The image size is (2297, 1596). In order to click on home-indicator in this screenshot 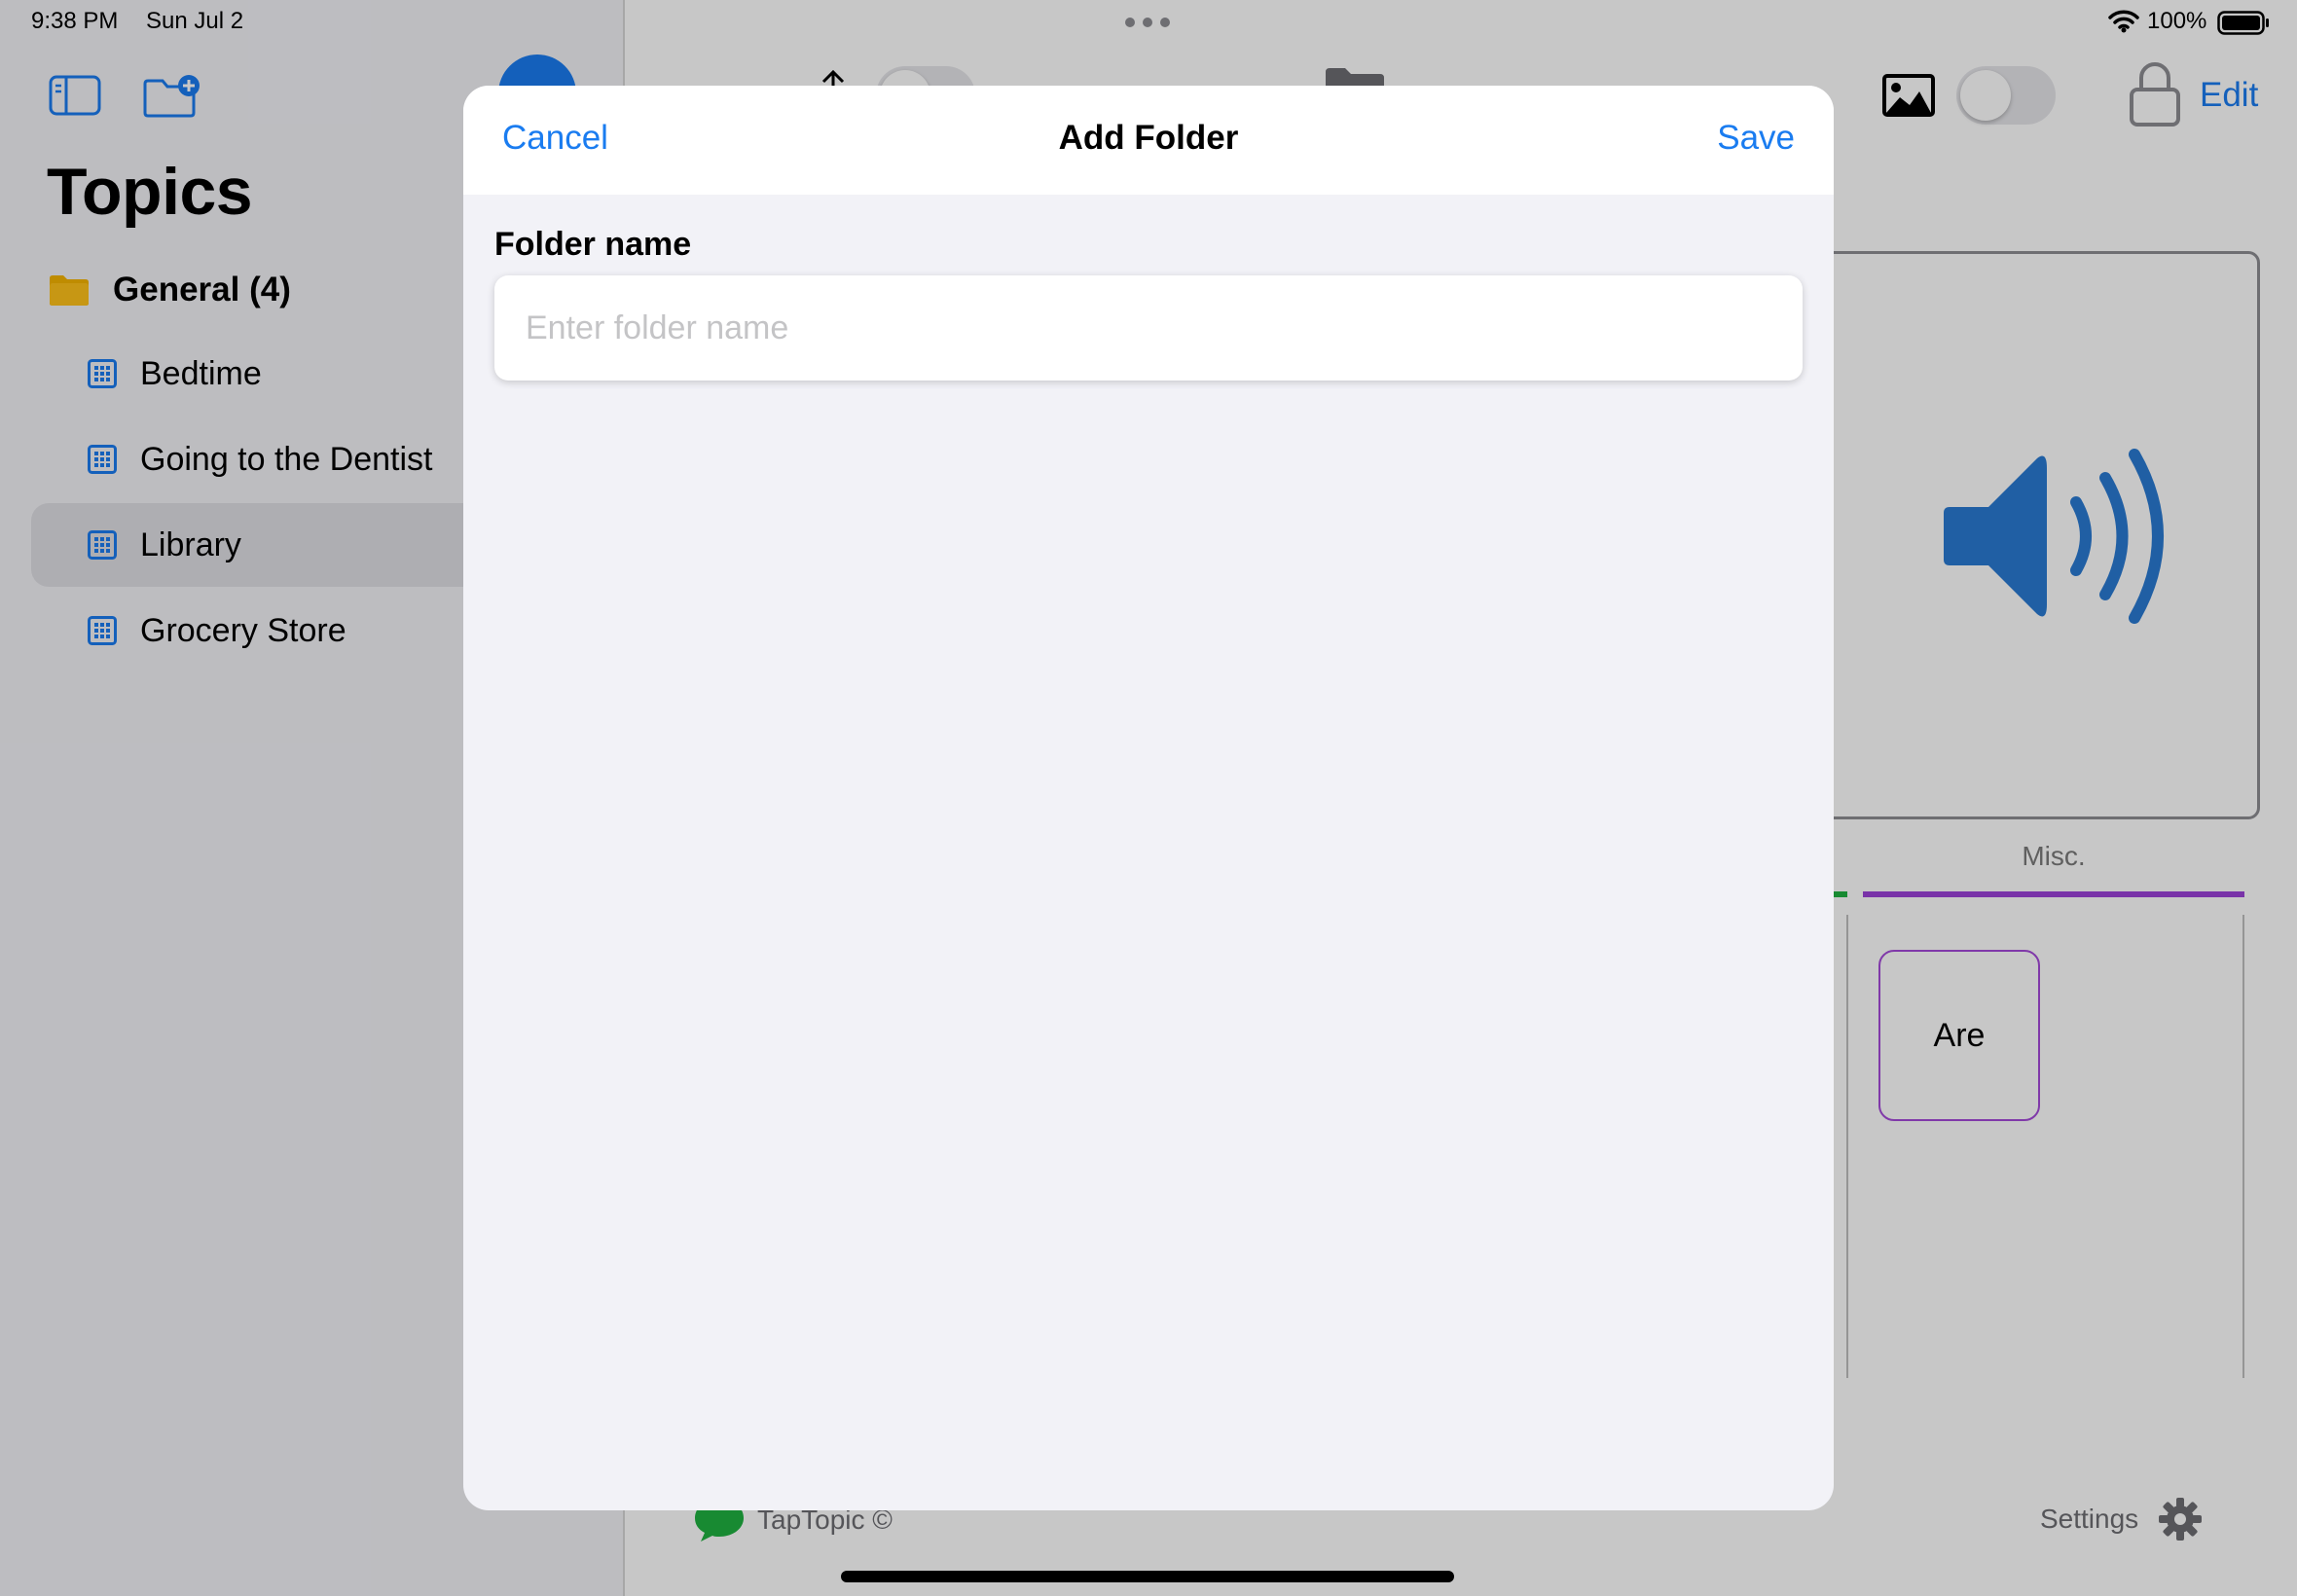, I will do `click(1147, 1576)`.